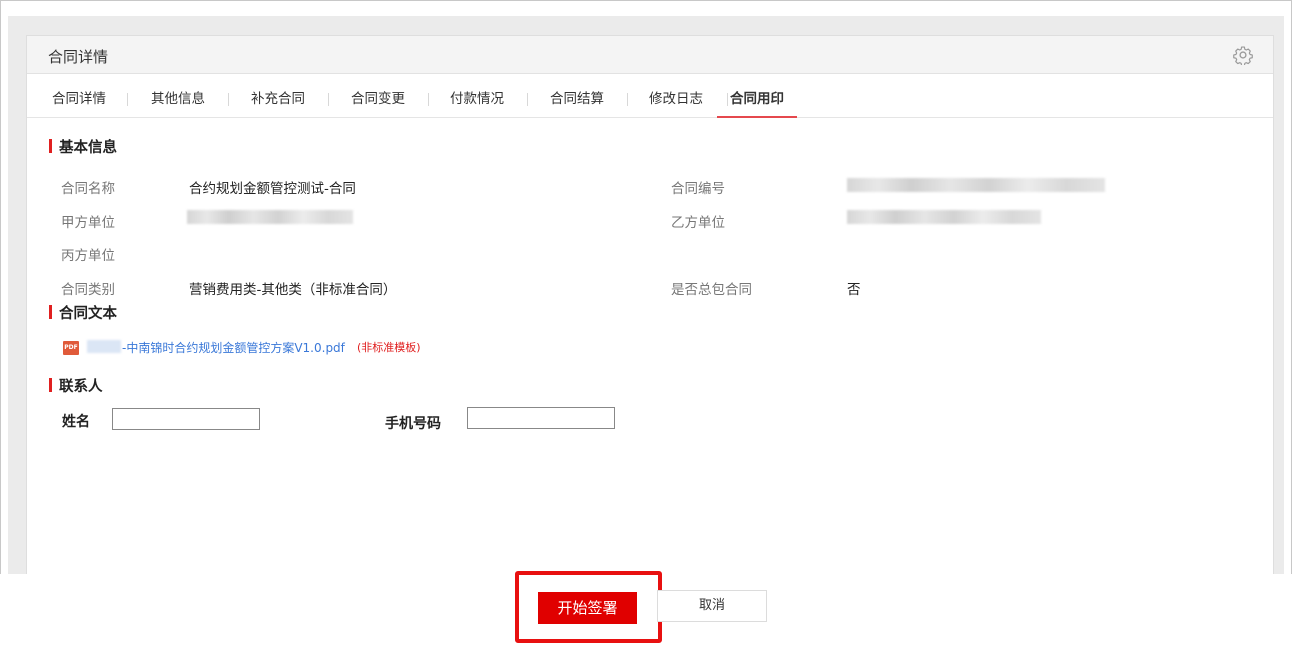  What do you see at coordinates (676, 101) in the screenshot?
I see `tab-change-log: 修改日志` at bounding box center [676, 101].